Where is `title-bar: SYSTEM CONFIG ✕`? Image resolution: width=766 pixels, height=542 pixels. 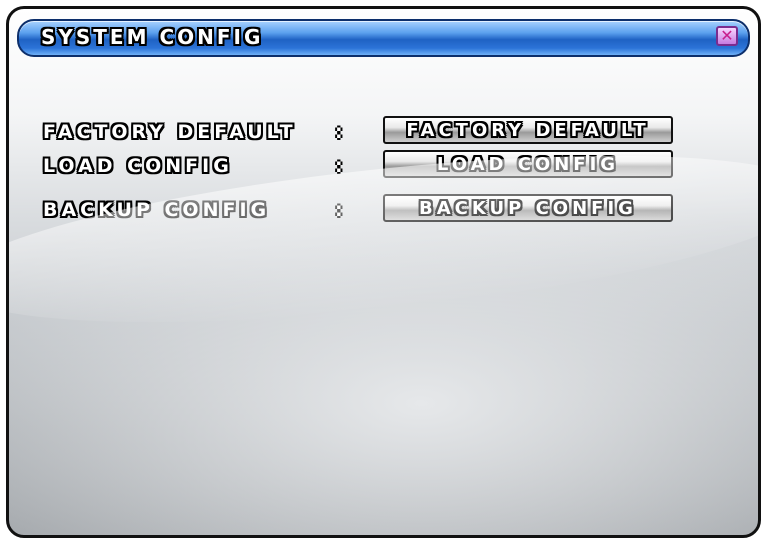 title-bar: SYSTEM CONFIG ✕ is located at coordinates (383, 38).